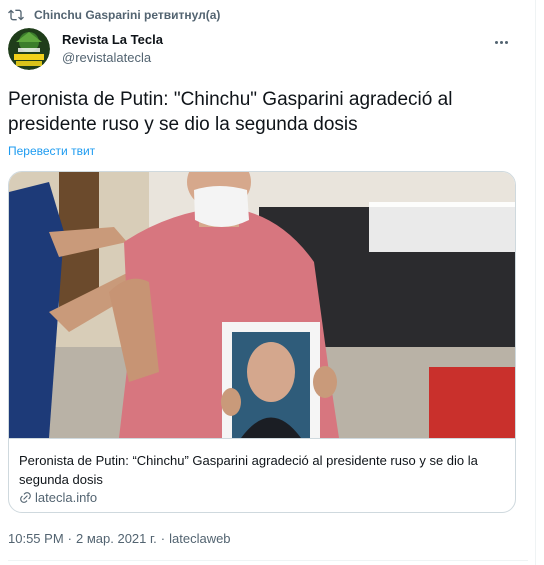 The width and height of the screenshot is (544, 565). I want to click on translate-tweet-link: Перевести твит, so click(51, 151).